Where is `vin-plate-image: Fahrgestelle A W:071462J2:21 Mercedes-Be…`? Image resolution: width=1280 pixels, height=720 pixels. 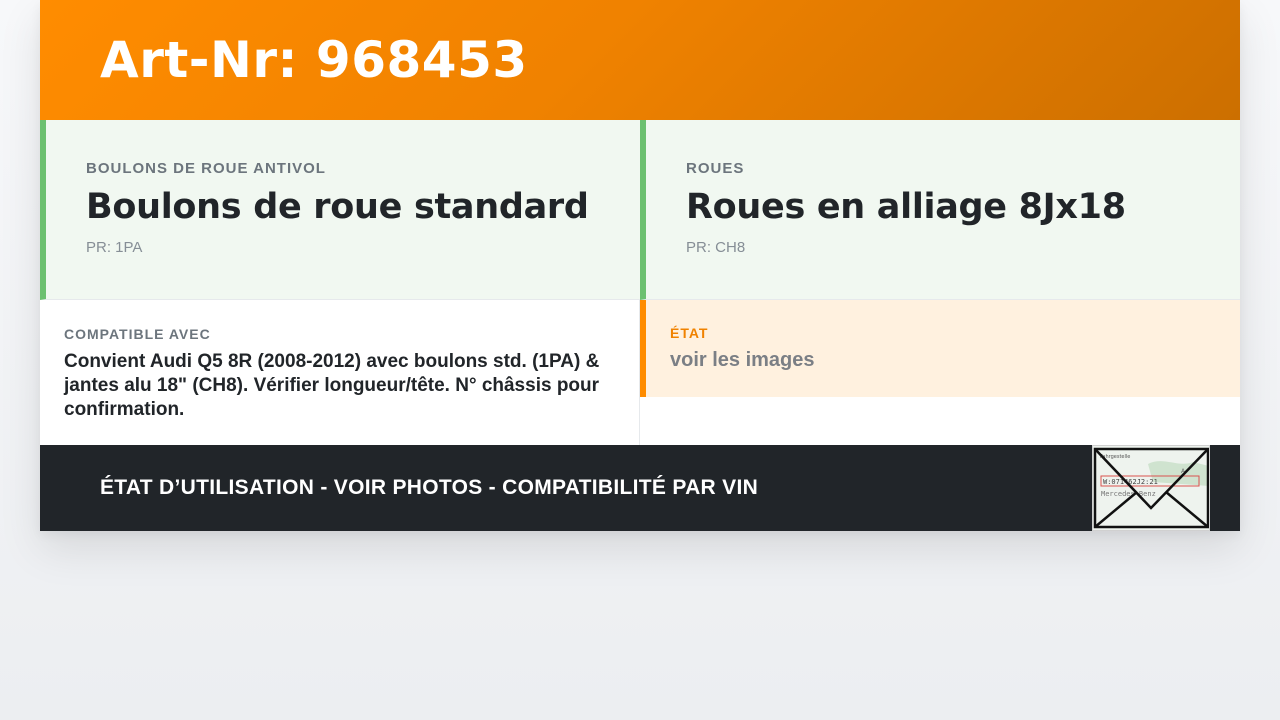
vin-plate-image: Fahrgestelle A W:071462J2:21 Mercedes-Be… is located at coordinates (1151, 488).